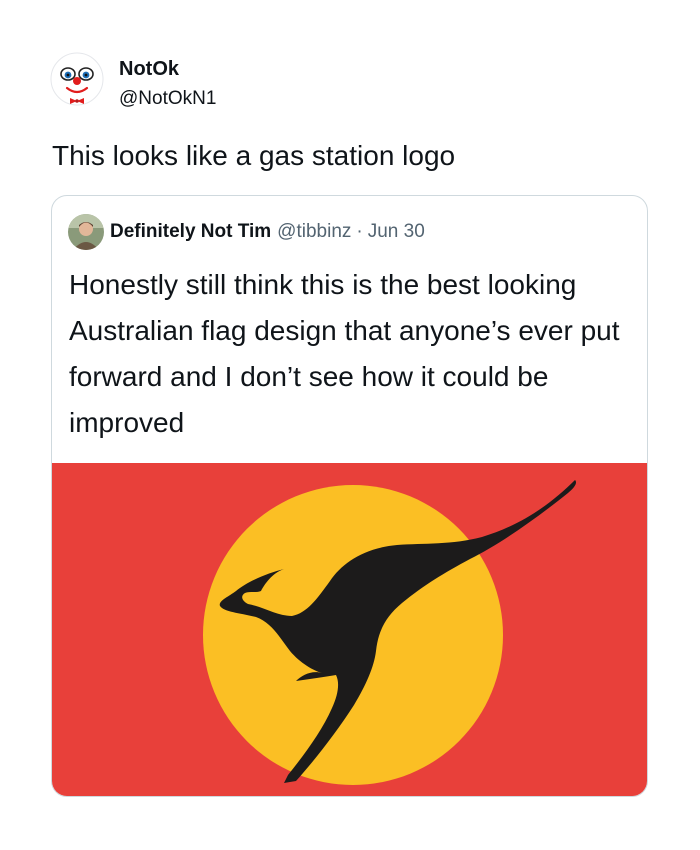 This screenshot has width=700, height=850. What do you see at coordinates (167, 99) in the screenshot?
I see `author-handle: @NotOkN1` at bounding box center [167, 99].